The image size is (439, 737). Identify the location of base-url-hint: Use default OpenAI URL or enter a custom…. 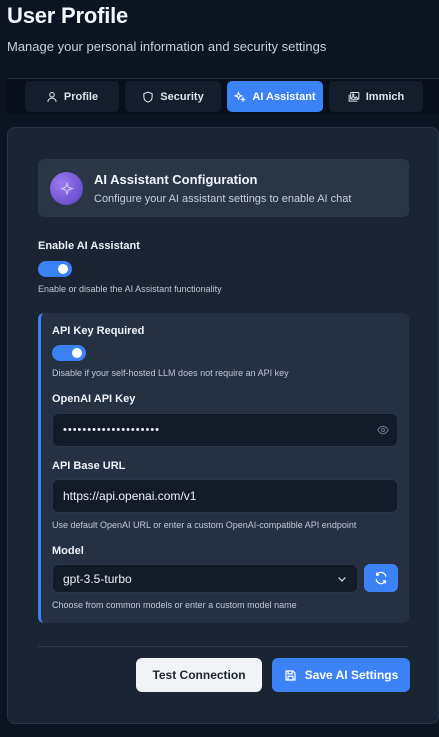
(204, 525).